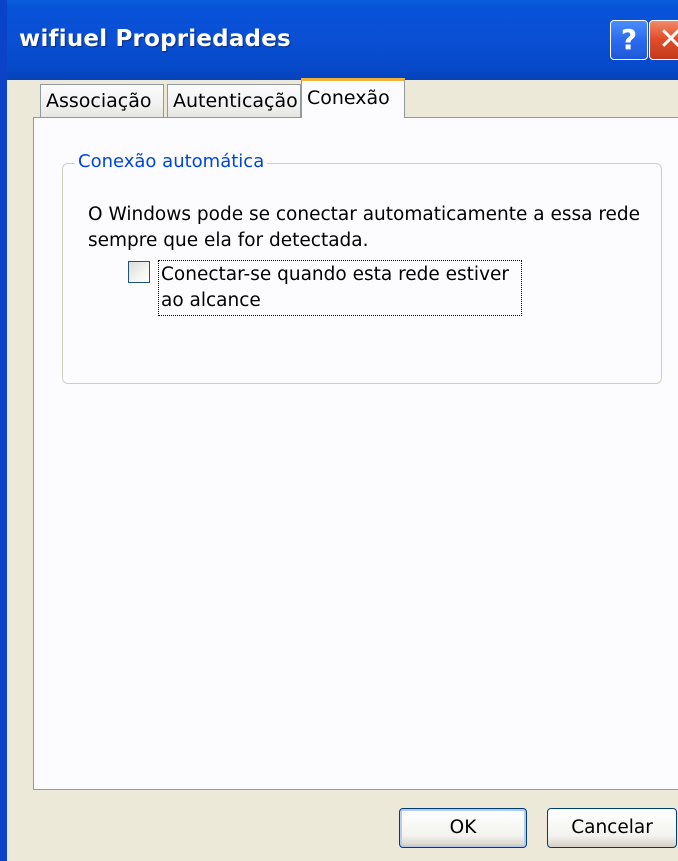 This screenshot has width=678, height=861. I want to click on tab-conexao: Conexão, so click(353, 100).